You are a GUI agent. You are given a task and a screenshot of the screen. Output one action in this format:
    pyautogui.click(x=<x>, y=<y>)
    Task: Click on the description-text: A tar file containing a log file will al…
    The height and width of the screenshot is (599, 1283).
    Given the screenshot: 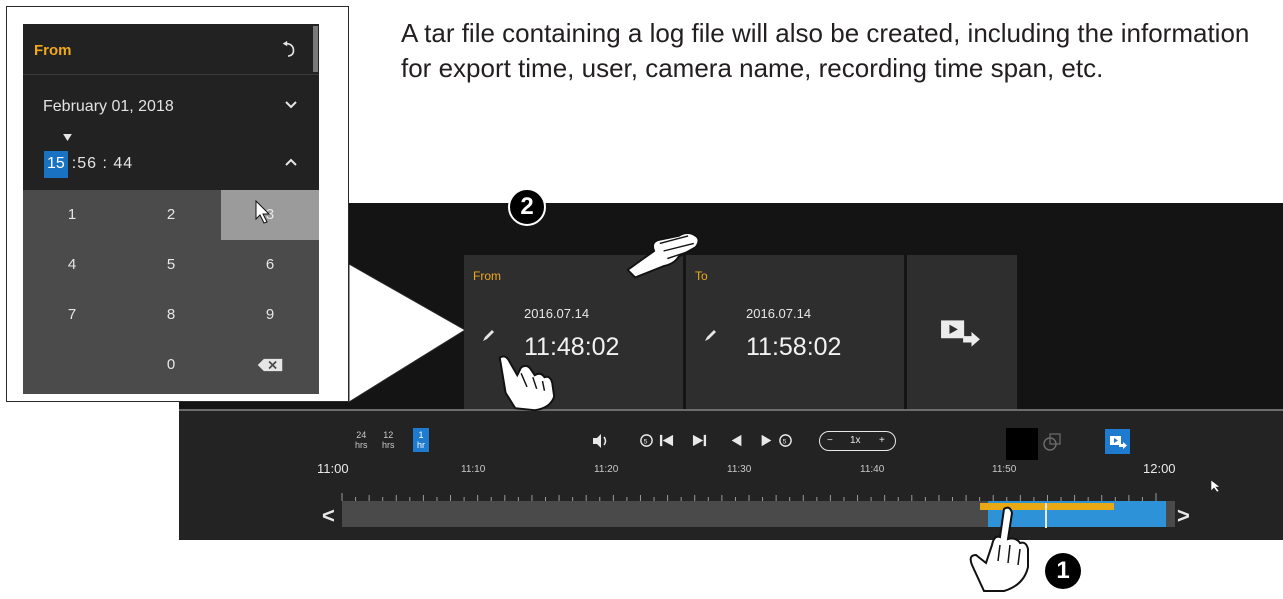 What is the action you would take?
    pyautogui.click(x=825, y=50)
    